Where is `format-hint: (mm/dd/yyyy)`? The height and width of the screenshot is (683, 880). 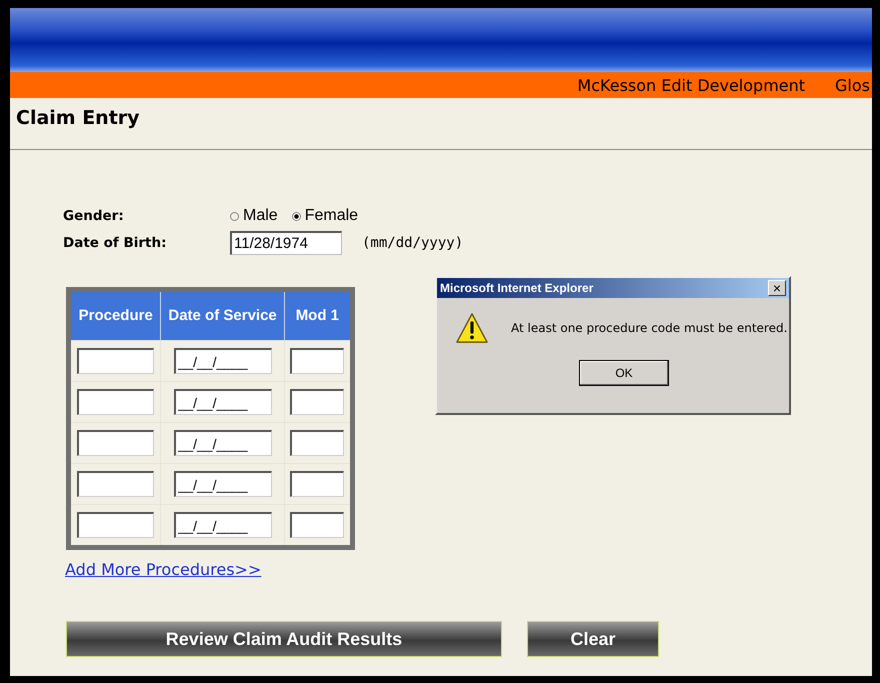
format-hint: (mm/dd/yyyy) is located at coordinates (413, 243).